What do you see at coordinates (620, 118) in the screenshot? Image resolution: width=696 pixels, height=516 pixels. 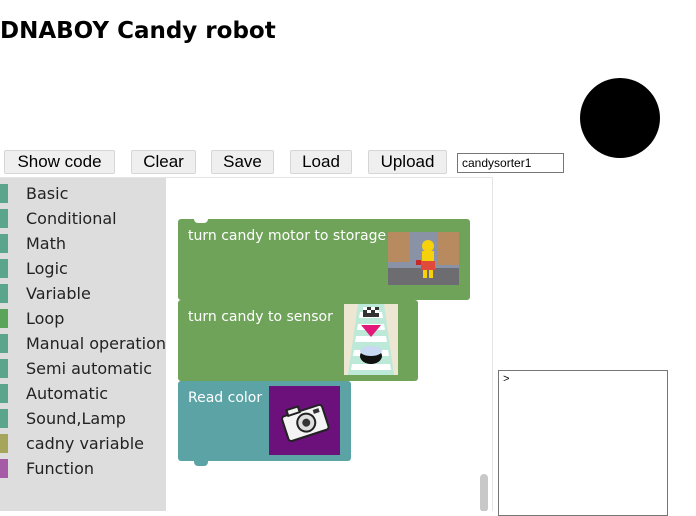 I see `connection-status-indicator` at bounding box center [620, 118].